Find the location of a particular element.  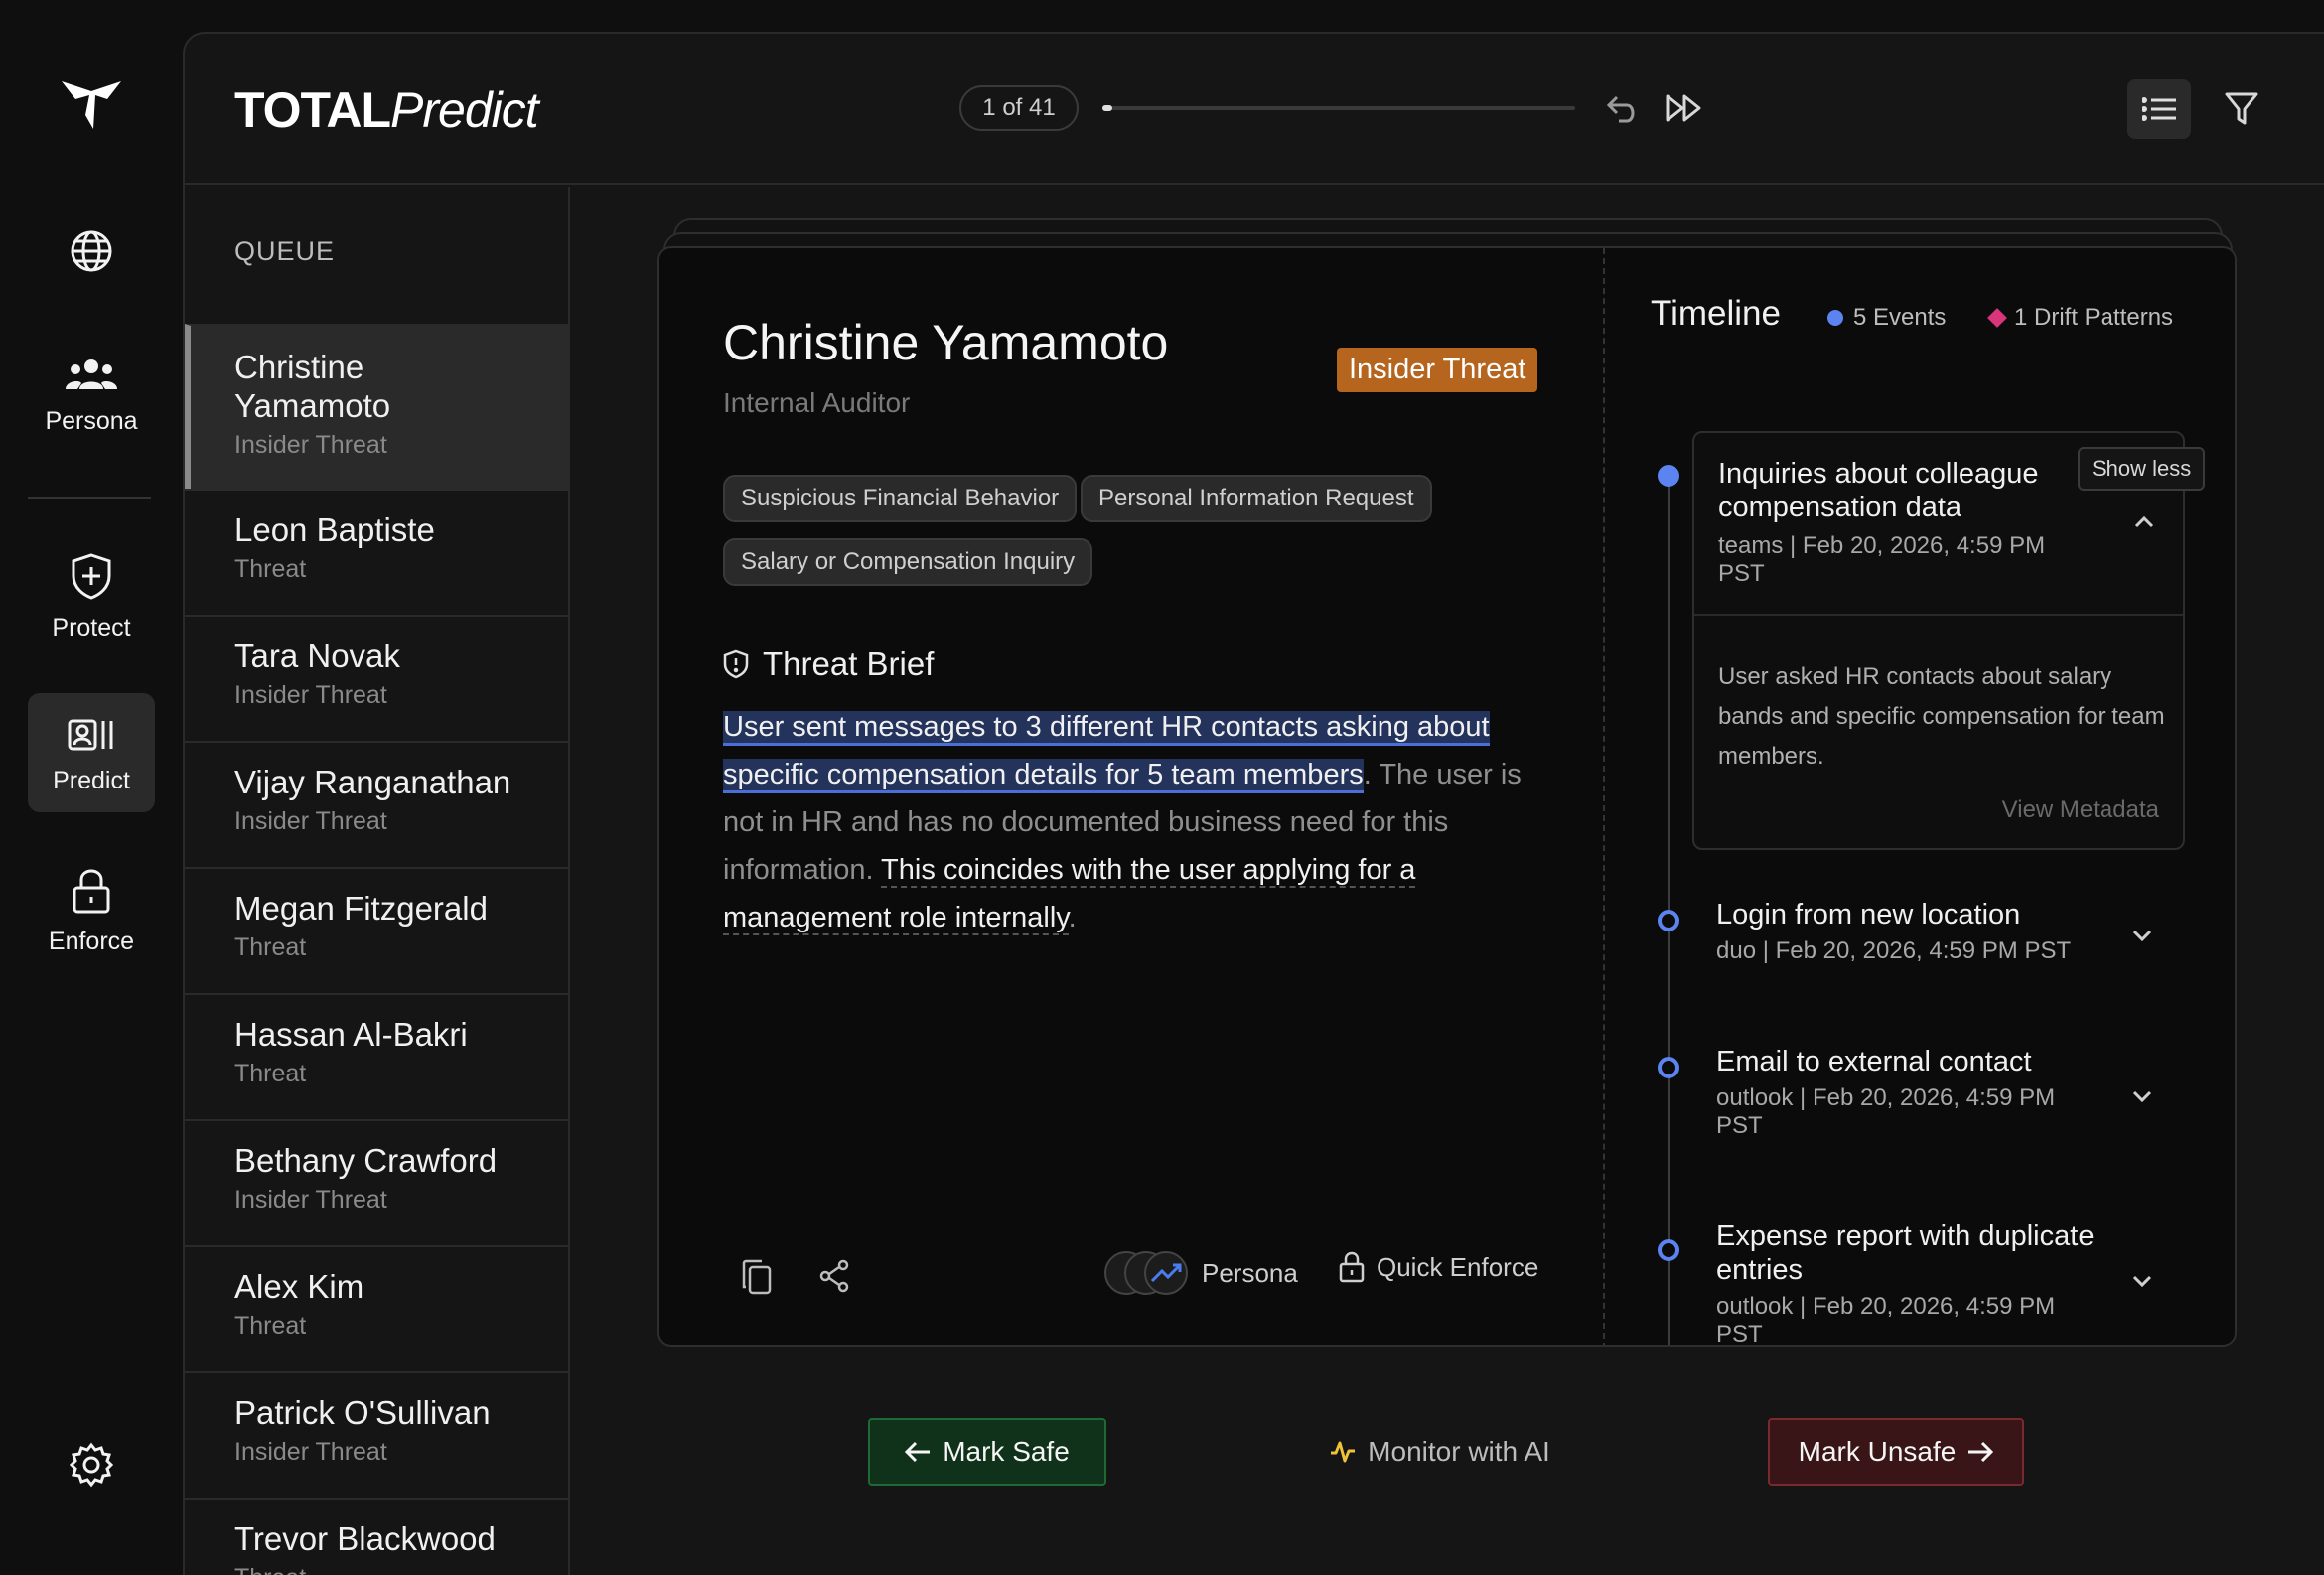

show-less-button: Show less is located at coordinates (2142, 469).